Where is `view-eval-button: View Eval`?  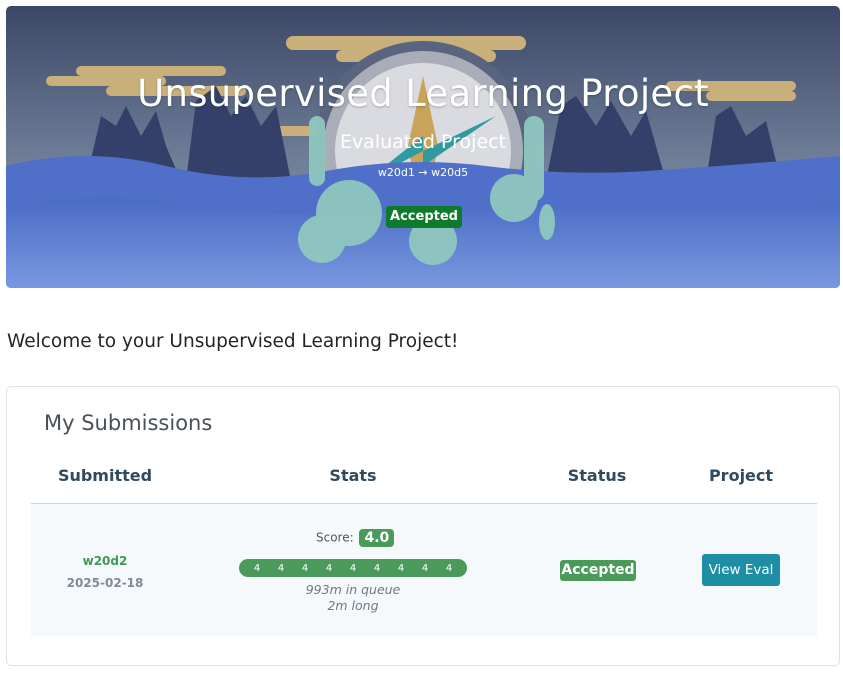 view-eval-button: View Eval is located at coordinates (741, 570).